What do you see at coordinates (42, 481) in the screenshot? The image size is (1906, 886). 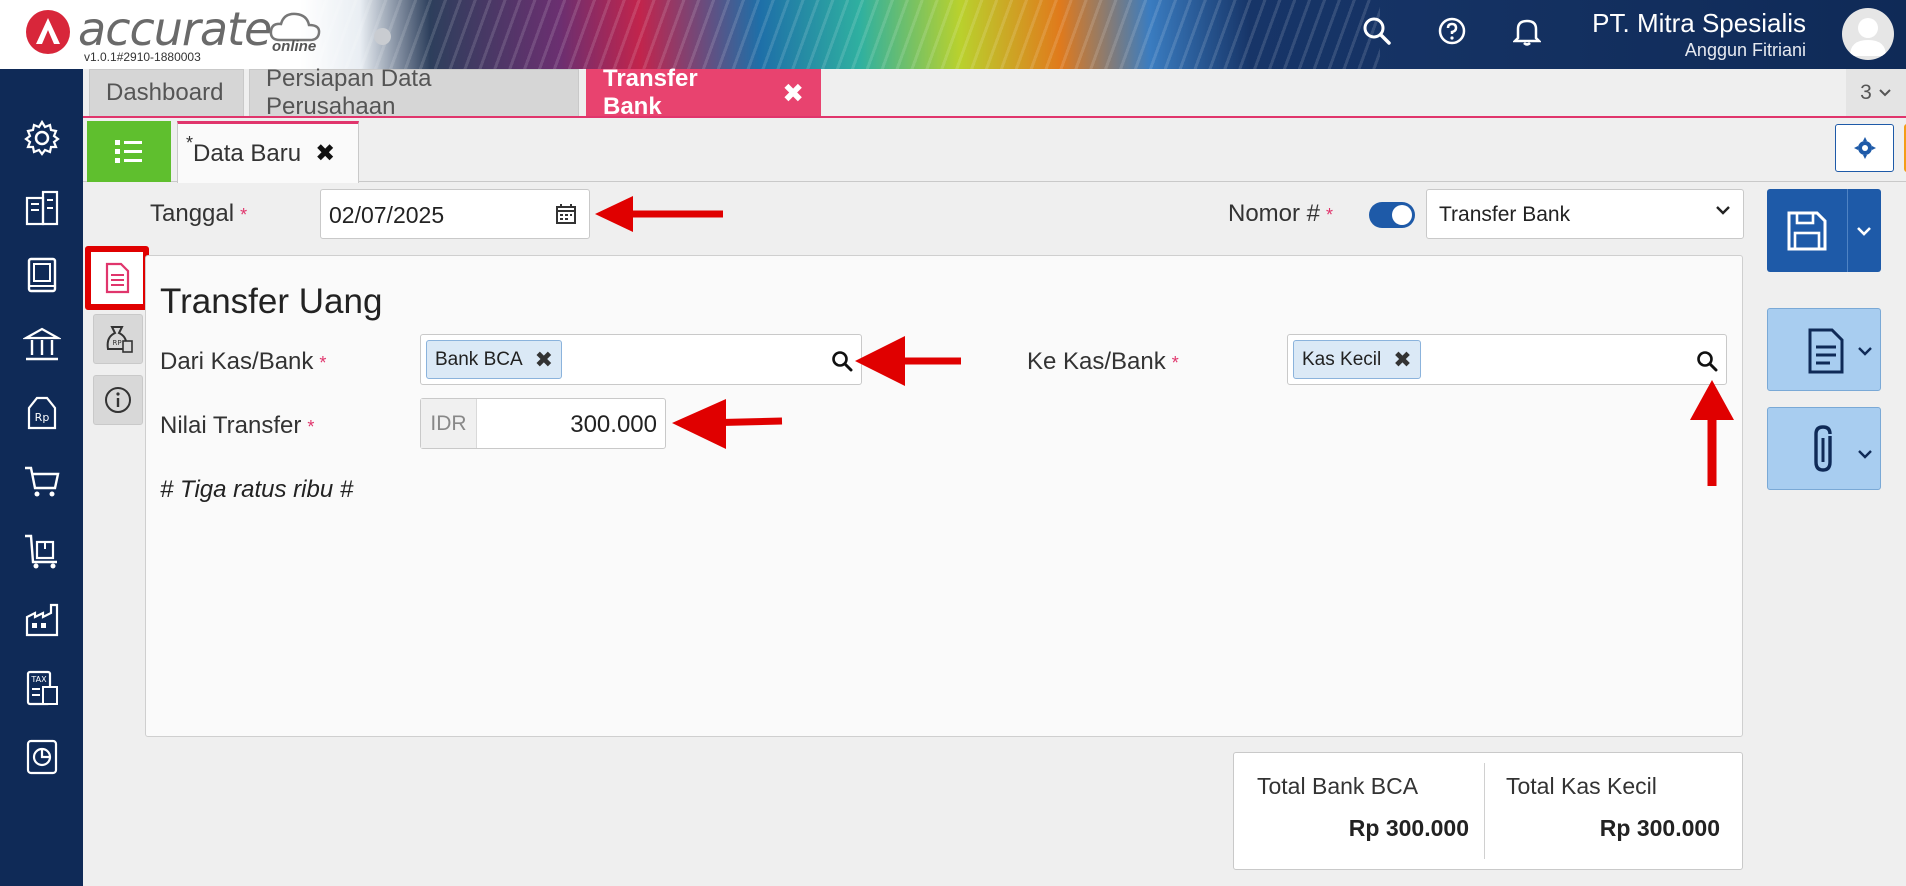 I see `cart-icon` at bounding box center [42, 481].